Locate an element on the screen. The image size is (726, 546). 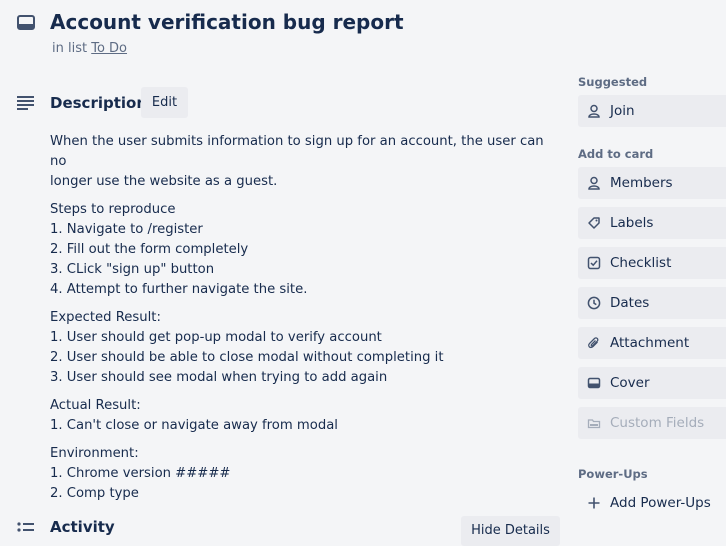
paperclip-icon is located at coordinates (594, 343).